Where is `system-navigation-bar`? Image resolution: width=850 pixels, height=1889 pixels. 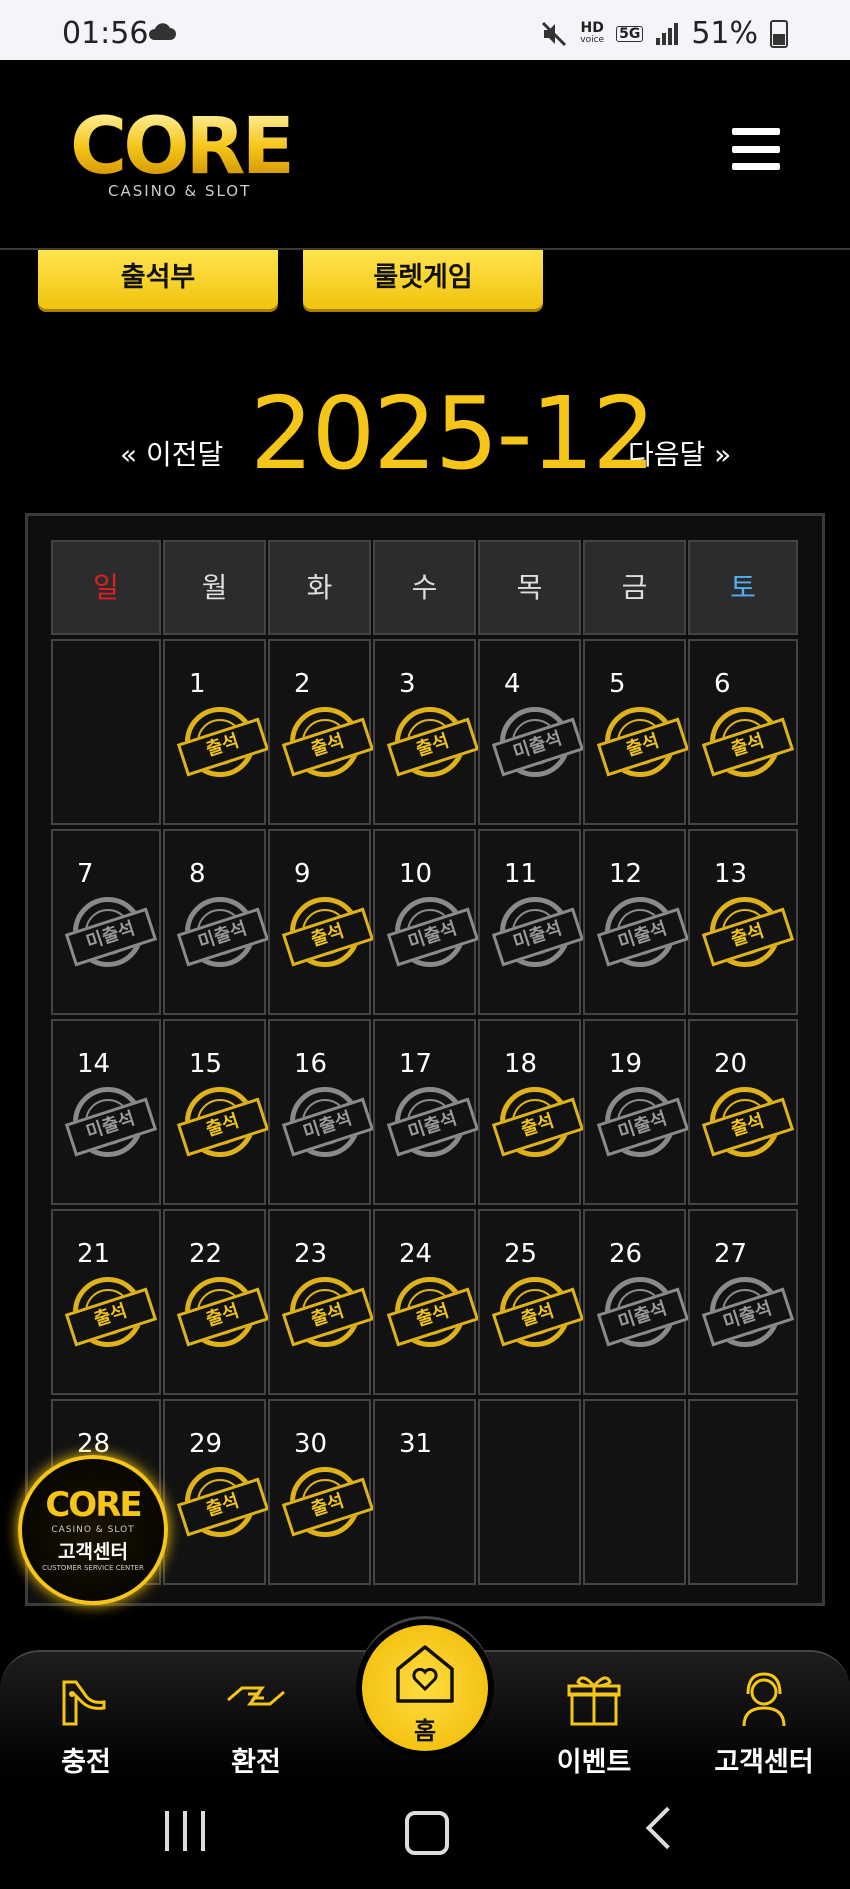
system-navigation-bar is located at coordinates (425, 1832).